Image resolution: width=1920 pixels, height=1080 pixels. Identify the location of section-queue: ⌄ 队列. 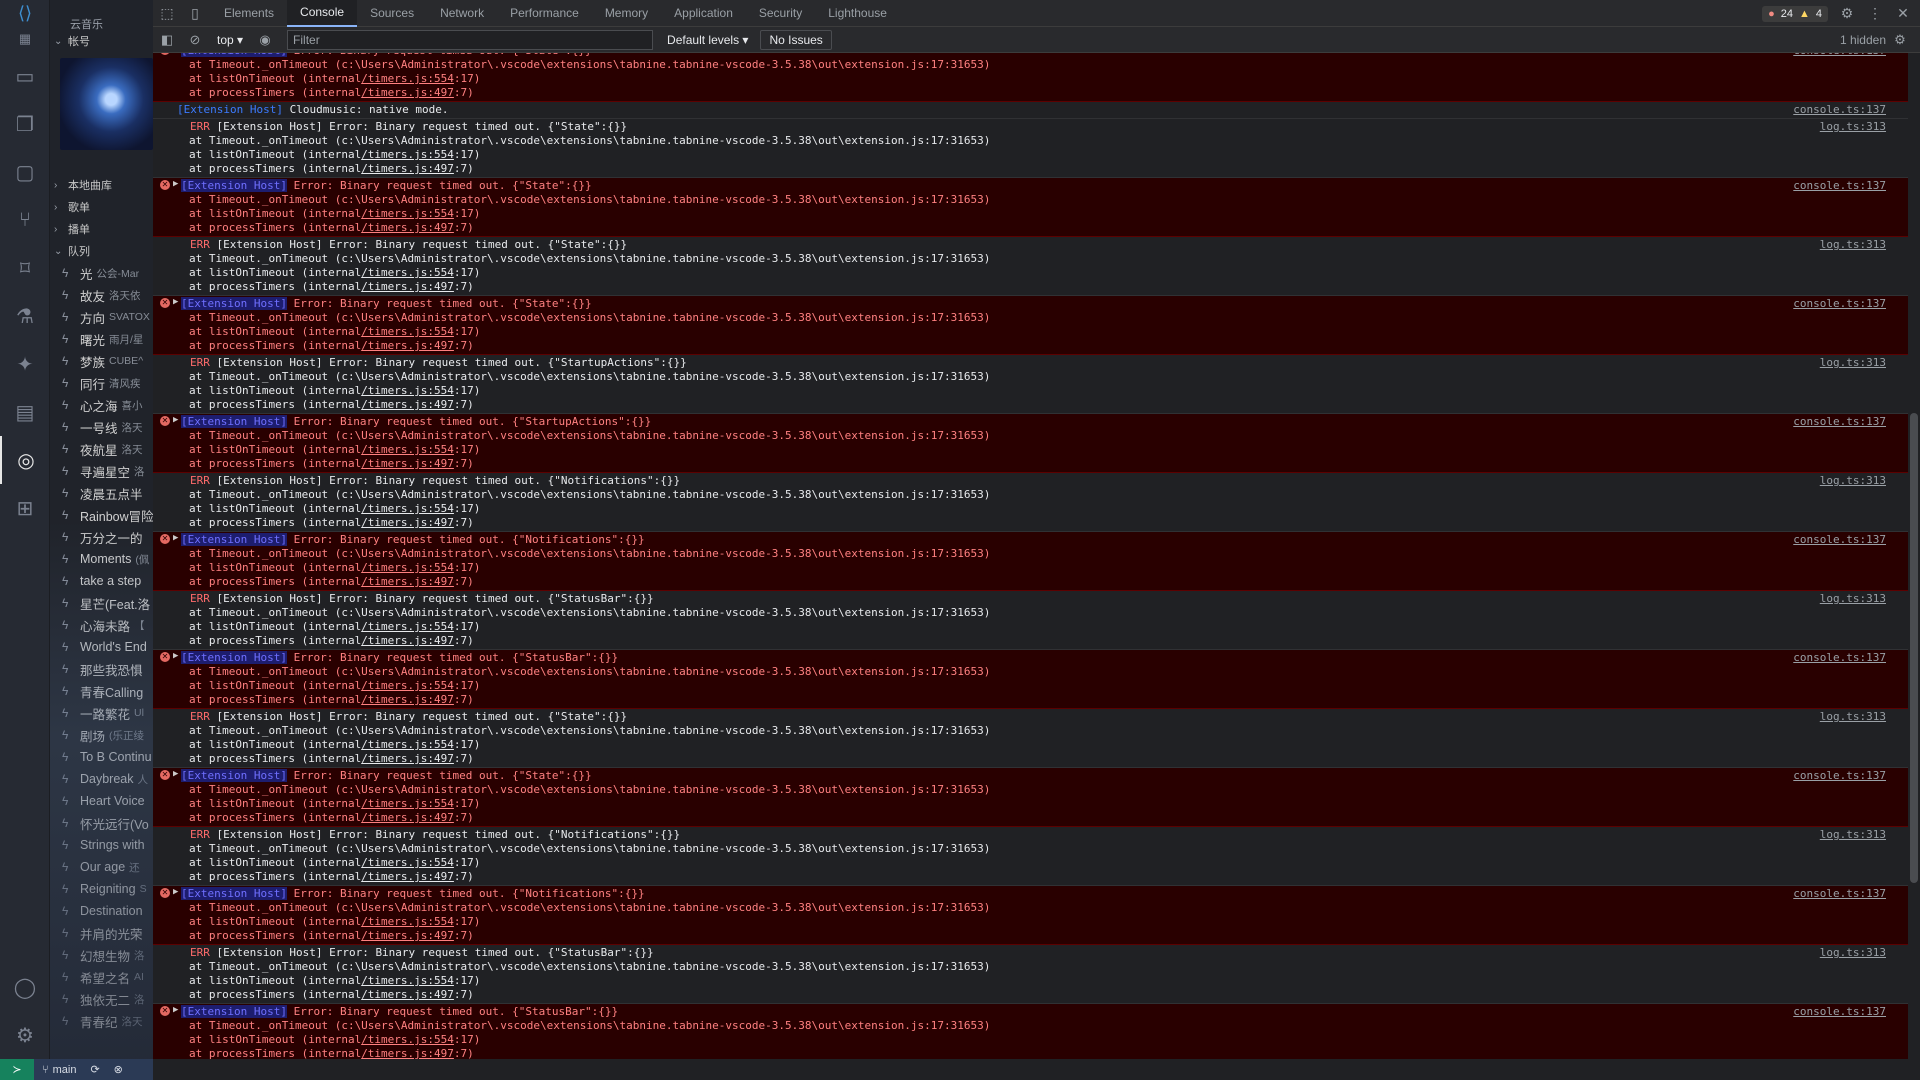
(101, 251).